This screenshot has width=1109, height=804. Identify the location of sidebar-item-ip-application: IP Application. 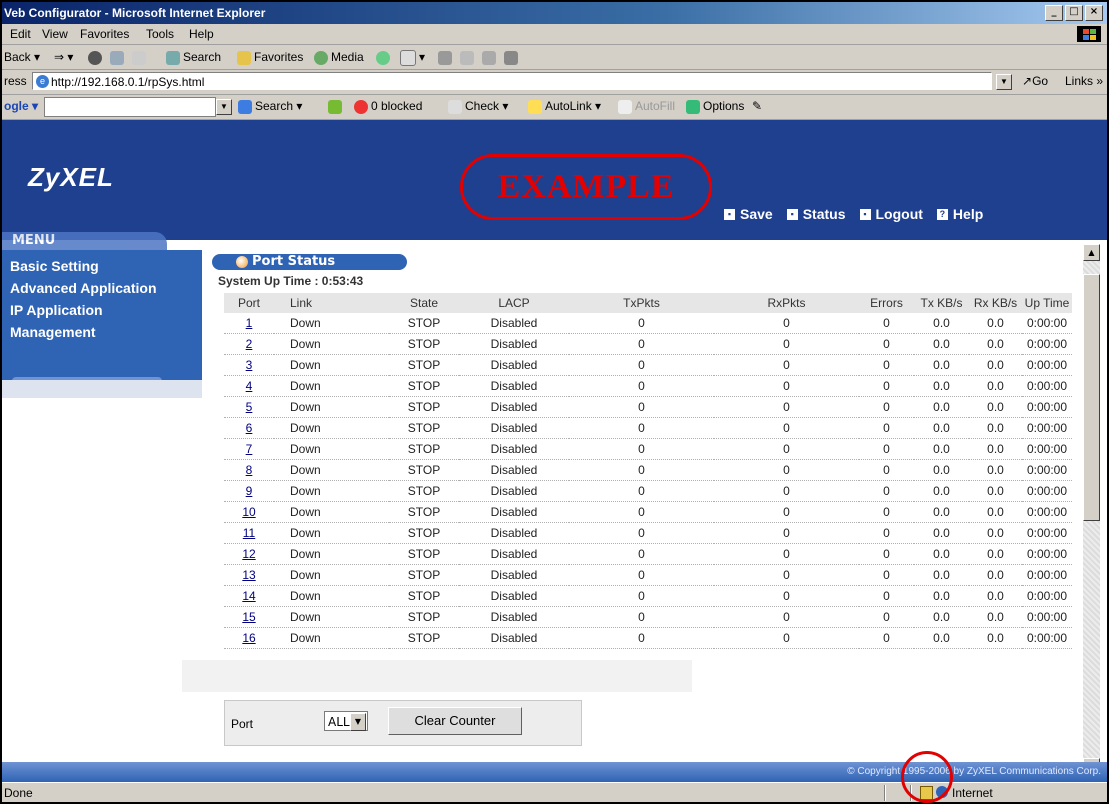
(56, 310).